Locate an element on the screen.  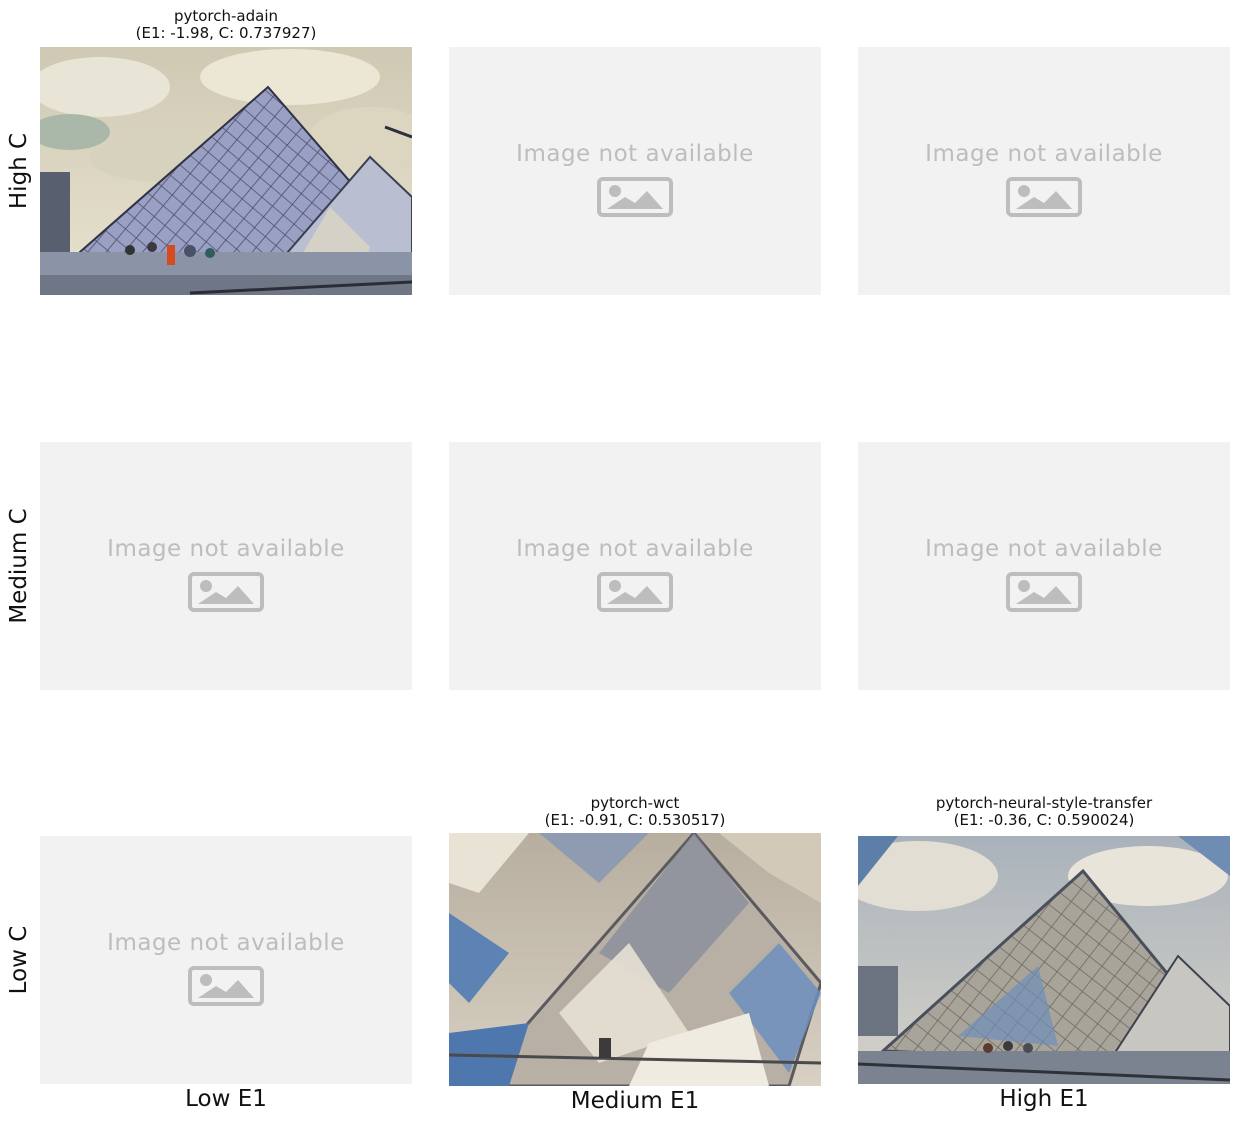
cell-high-c-low-e1: pytorch-adain (E1: -1.98, C: 0.737927) is located at coordinates (226, 148).